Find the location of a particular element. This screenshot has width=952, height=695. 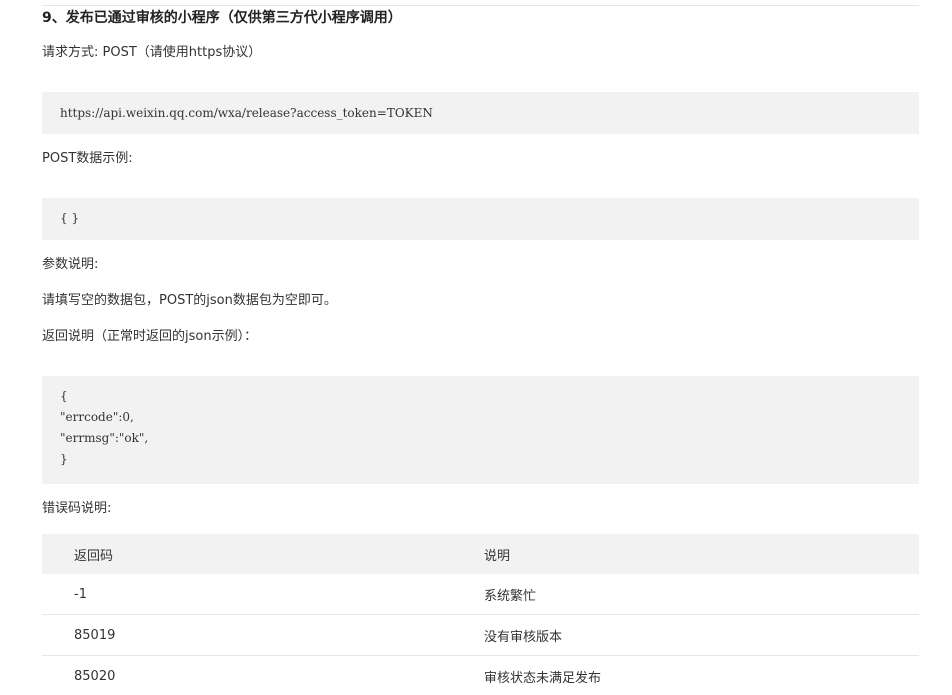

params-description: 请填写空的数据包，POST的json数据包为空即可。 is located at coordinates (189, 300).